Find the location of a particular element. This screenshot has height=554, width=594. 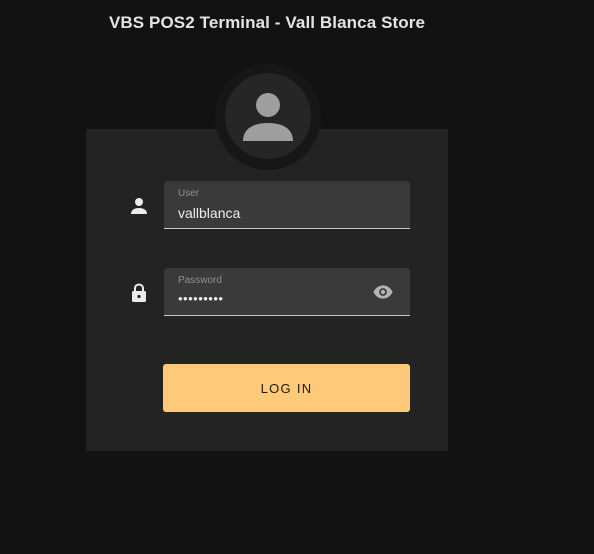

account-circle-icon is located at coordinates (268, 117).